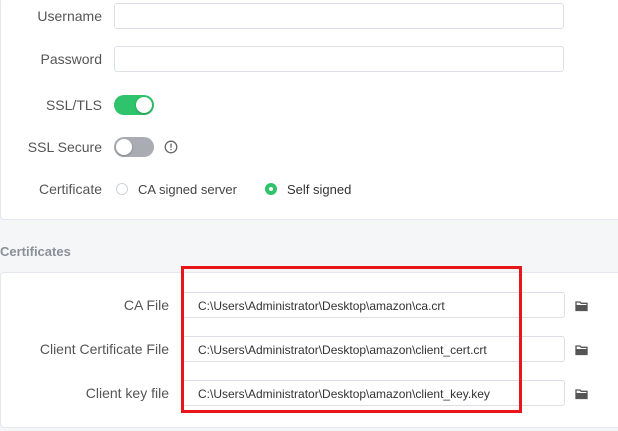  What do you see at coordinates (127, 393) in the screenshot?
I see `client-key-label: Client key file` at bounding box center [127, 393].